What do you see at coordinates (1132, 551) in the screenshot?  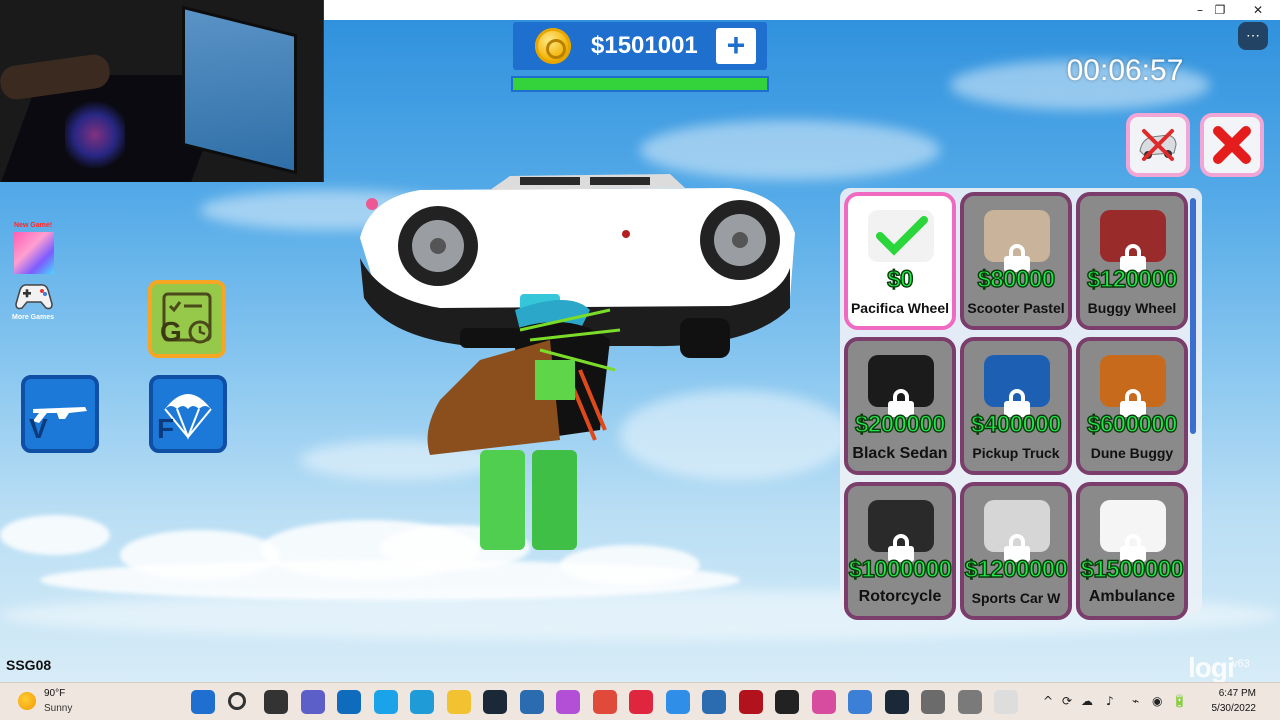 I see `shop-item-card: $1500000 Ambulance` at bounding box center [1132, 551].